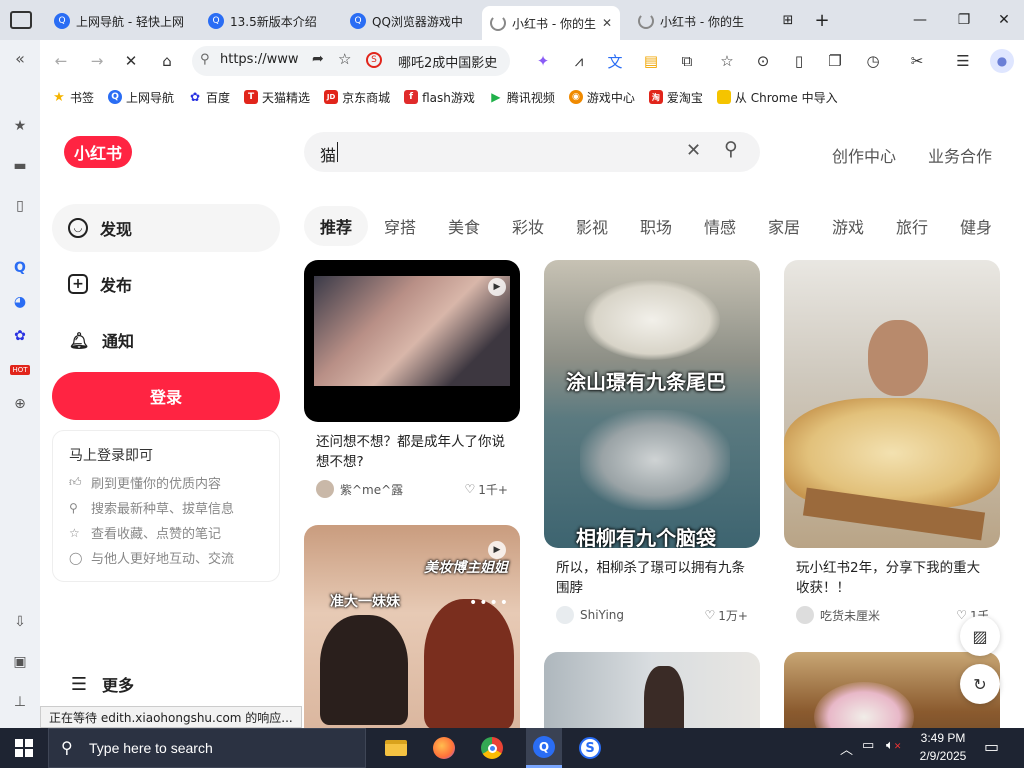 The image size is (1024, 768). Describe the element at coordinates (20, 404) in the screenshot. I see `add-panel-icon: ⊕` at that location.